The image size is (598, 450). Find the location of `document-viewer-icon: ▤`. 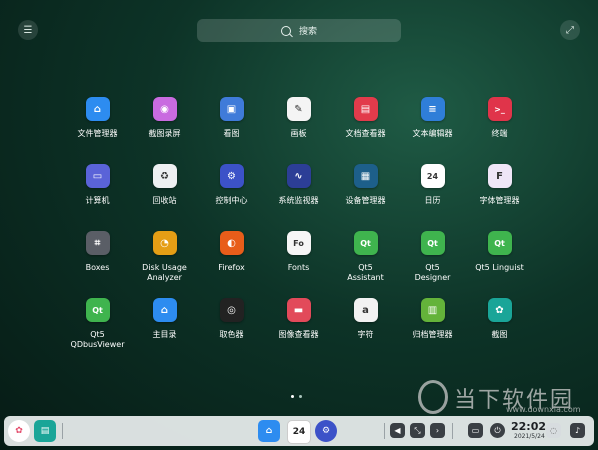

document-viewer-icon: ▤ is located at coordinates (365, 109).